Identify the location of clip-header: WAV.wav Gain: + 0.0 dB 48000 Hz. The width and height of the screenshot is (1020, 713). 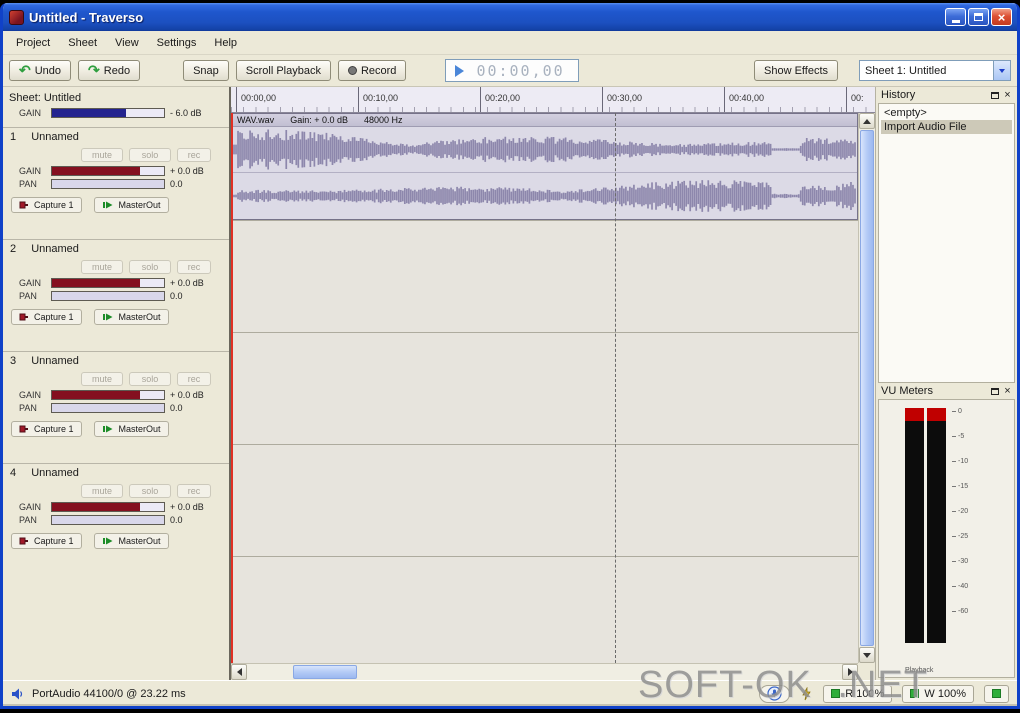
(544, 120).